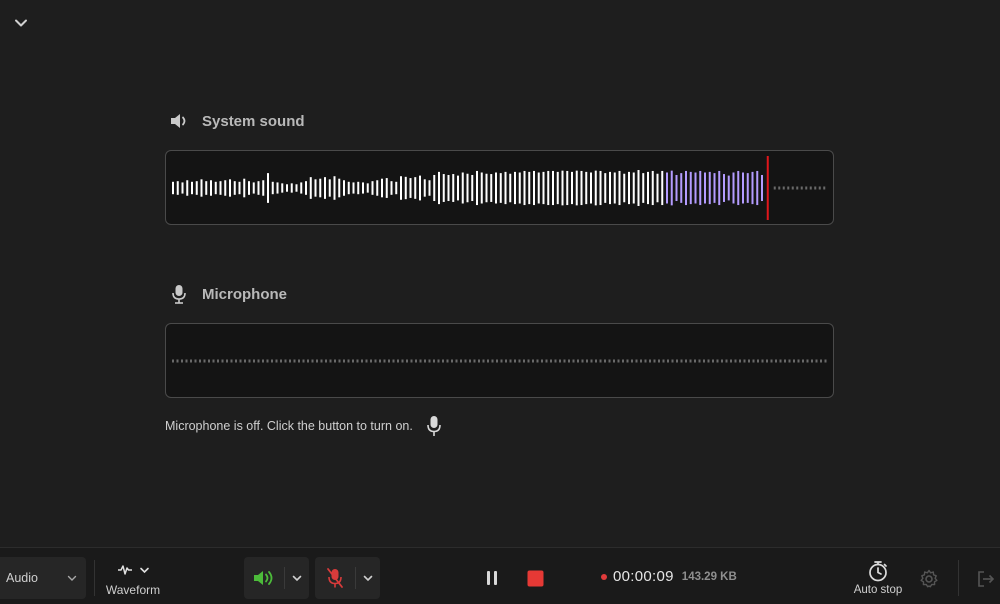 The height and width of the screenshot is (604, 1000). I want to click on waveform-view-button: Waveform, so click(133, 580).